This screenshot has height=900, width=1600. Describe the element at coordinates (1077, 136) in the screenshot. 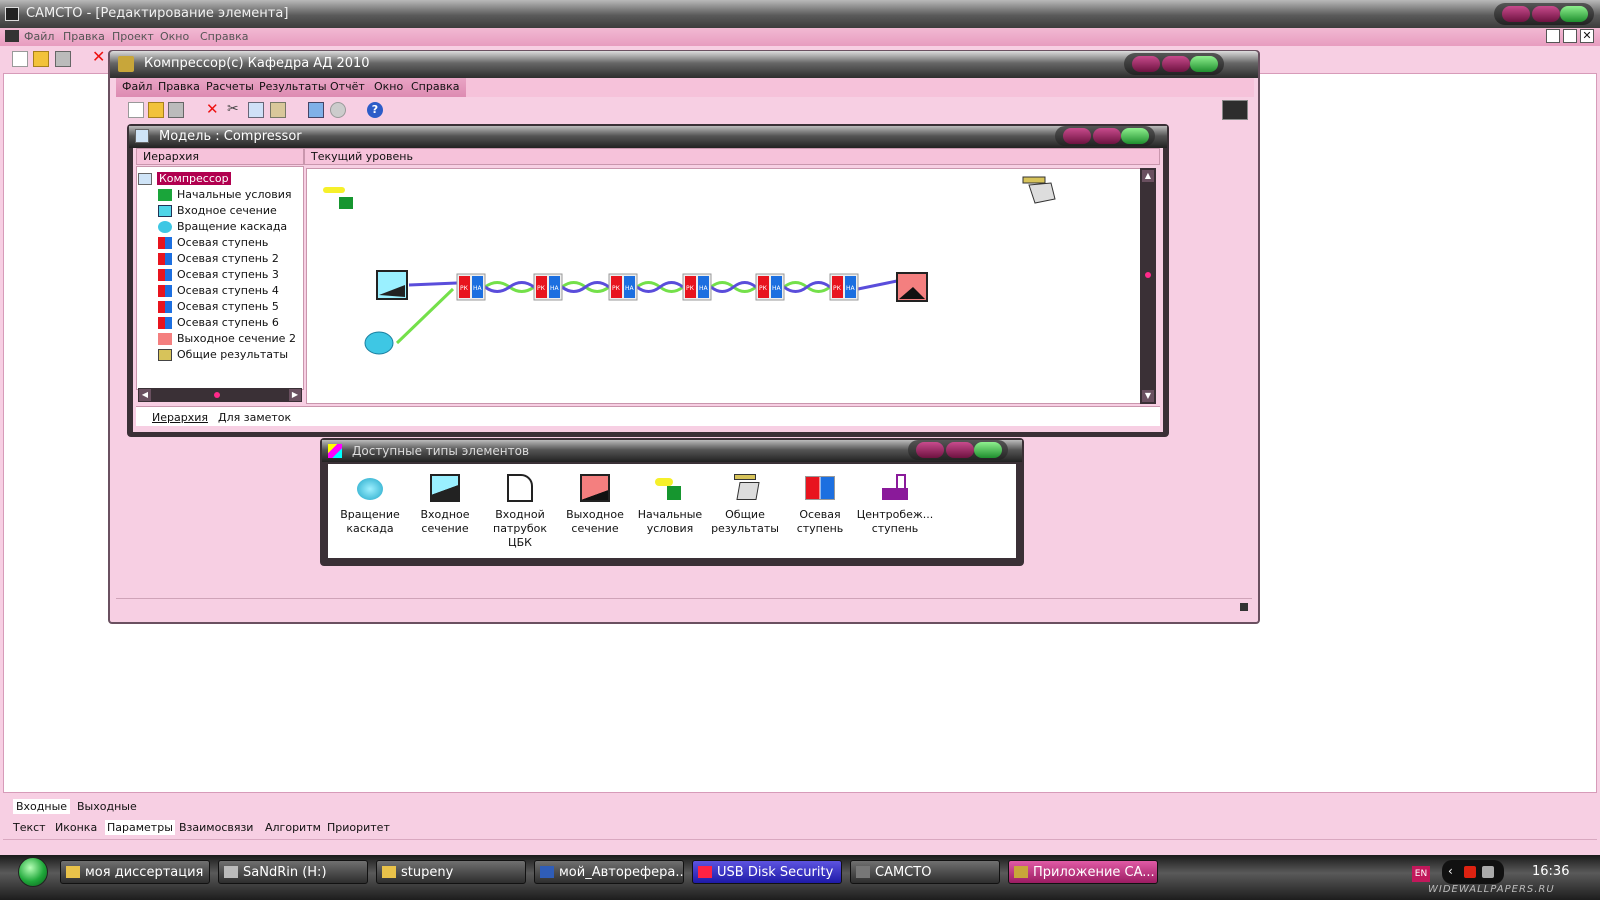

I see `model-minimize-button` at that location.